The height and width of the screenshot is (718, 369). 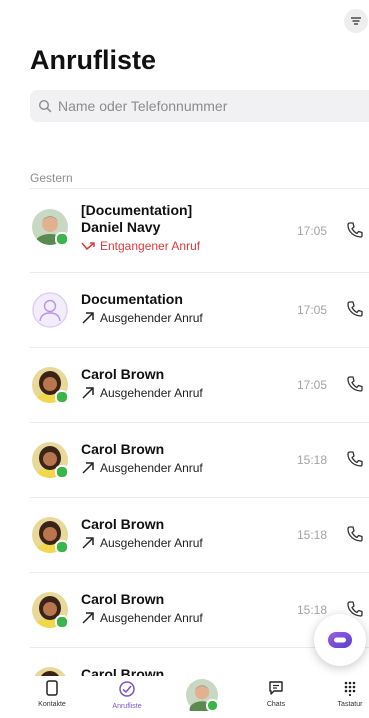 I want to click on tab-label: Chats, so click(x=276, y=704).